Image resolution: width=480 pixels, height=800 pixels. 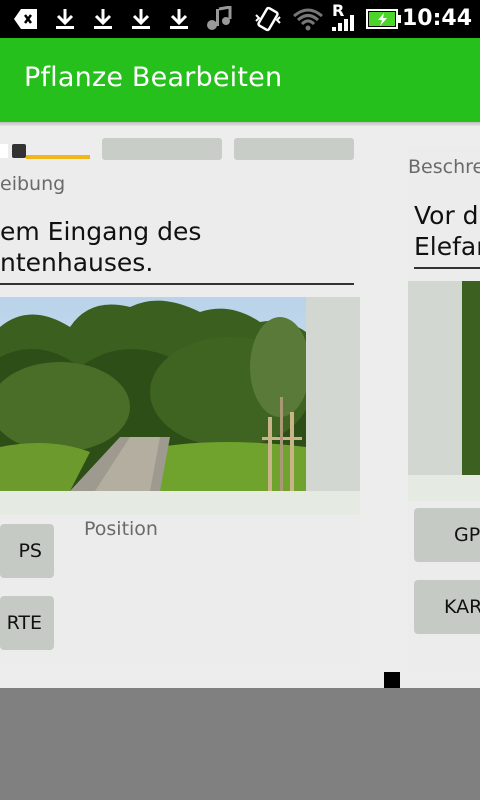 What do you see at coordinates (308, 19) in the screenshot?
I see `wifi-icon` at bounding box center [308, 19].